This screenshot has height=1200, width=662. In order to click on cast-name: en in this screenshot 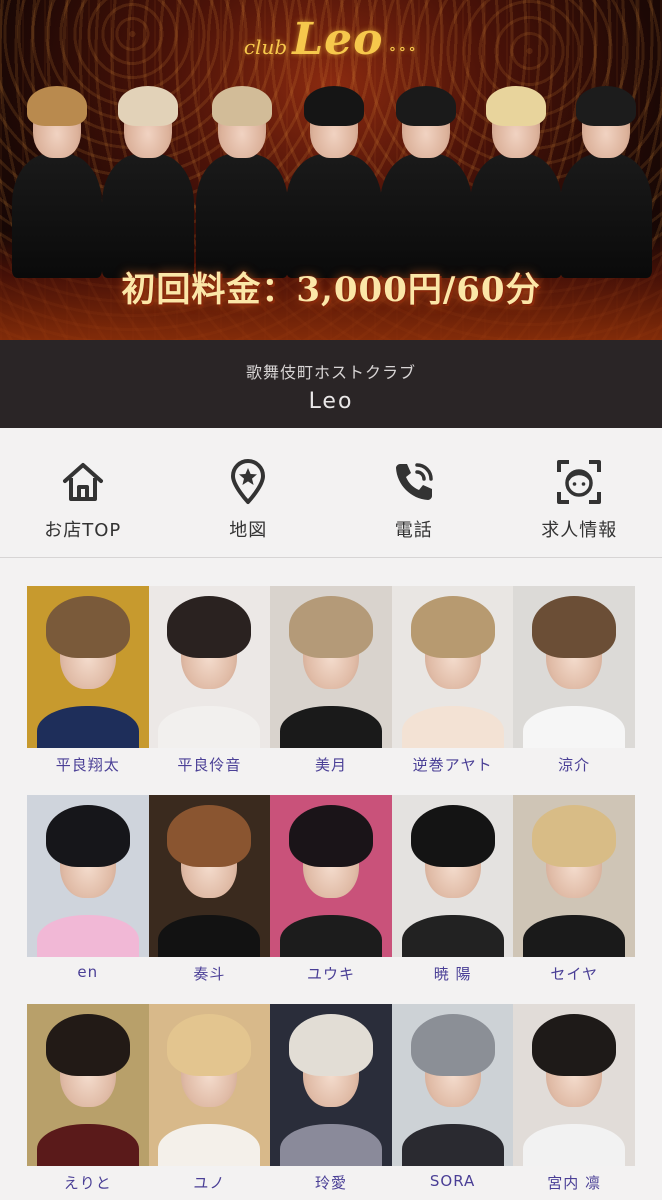, I will do `click(88, 973)`.